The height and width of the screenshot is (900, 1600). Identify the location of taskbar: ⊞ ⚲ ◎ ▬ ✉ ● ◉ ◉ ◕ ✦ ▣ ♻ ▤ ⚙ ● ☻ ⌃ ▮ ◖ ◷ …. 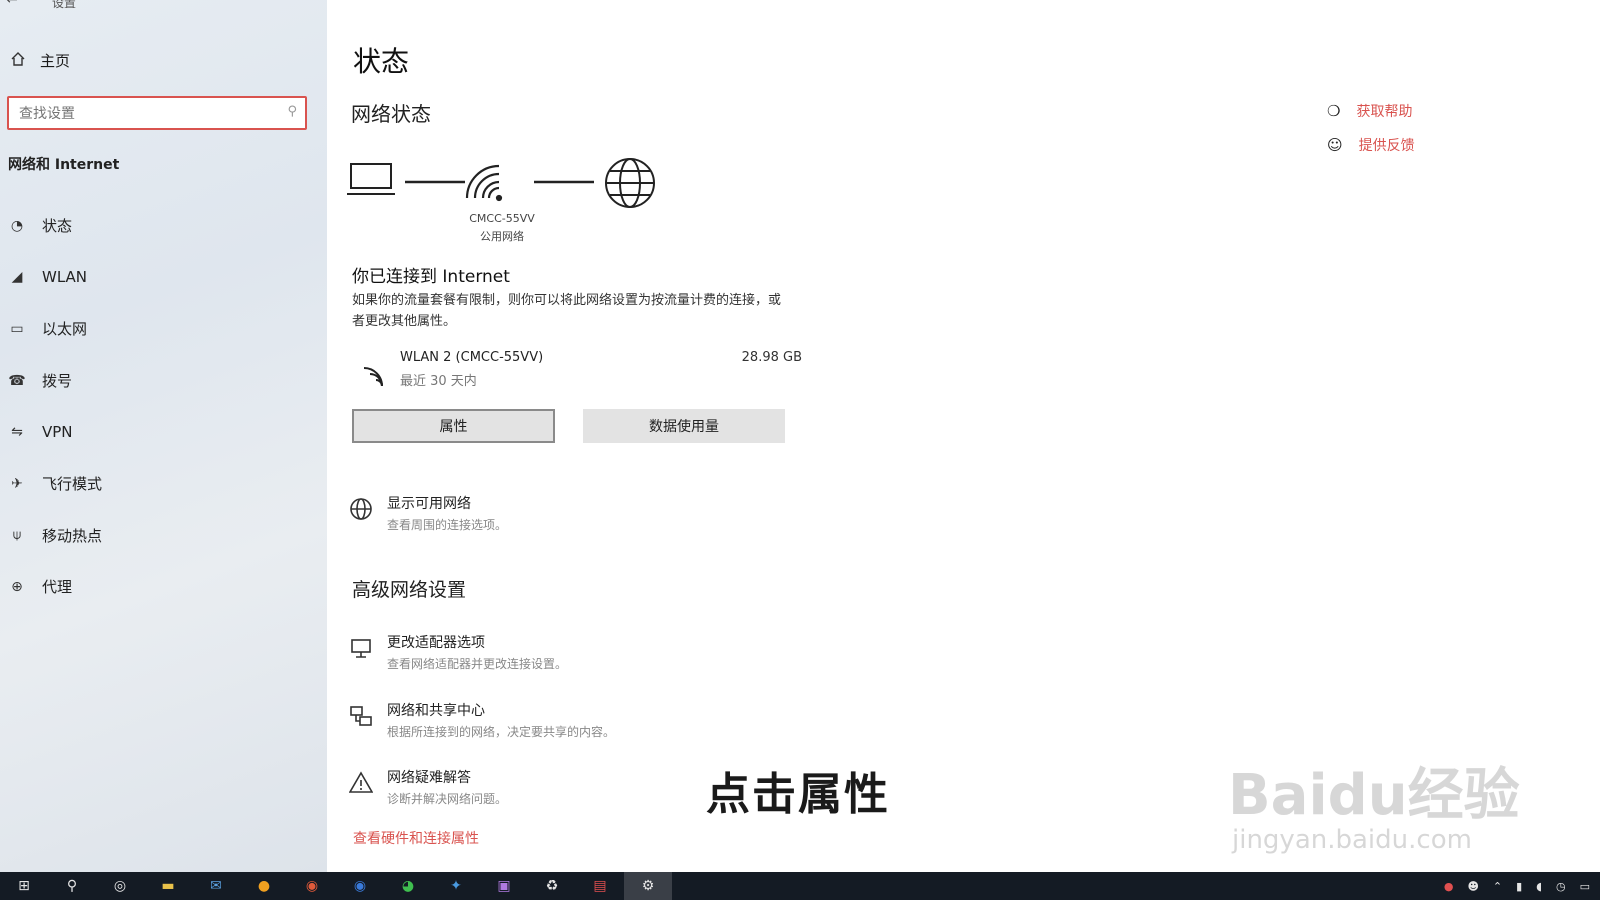
(800, 886).